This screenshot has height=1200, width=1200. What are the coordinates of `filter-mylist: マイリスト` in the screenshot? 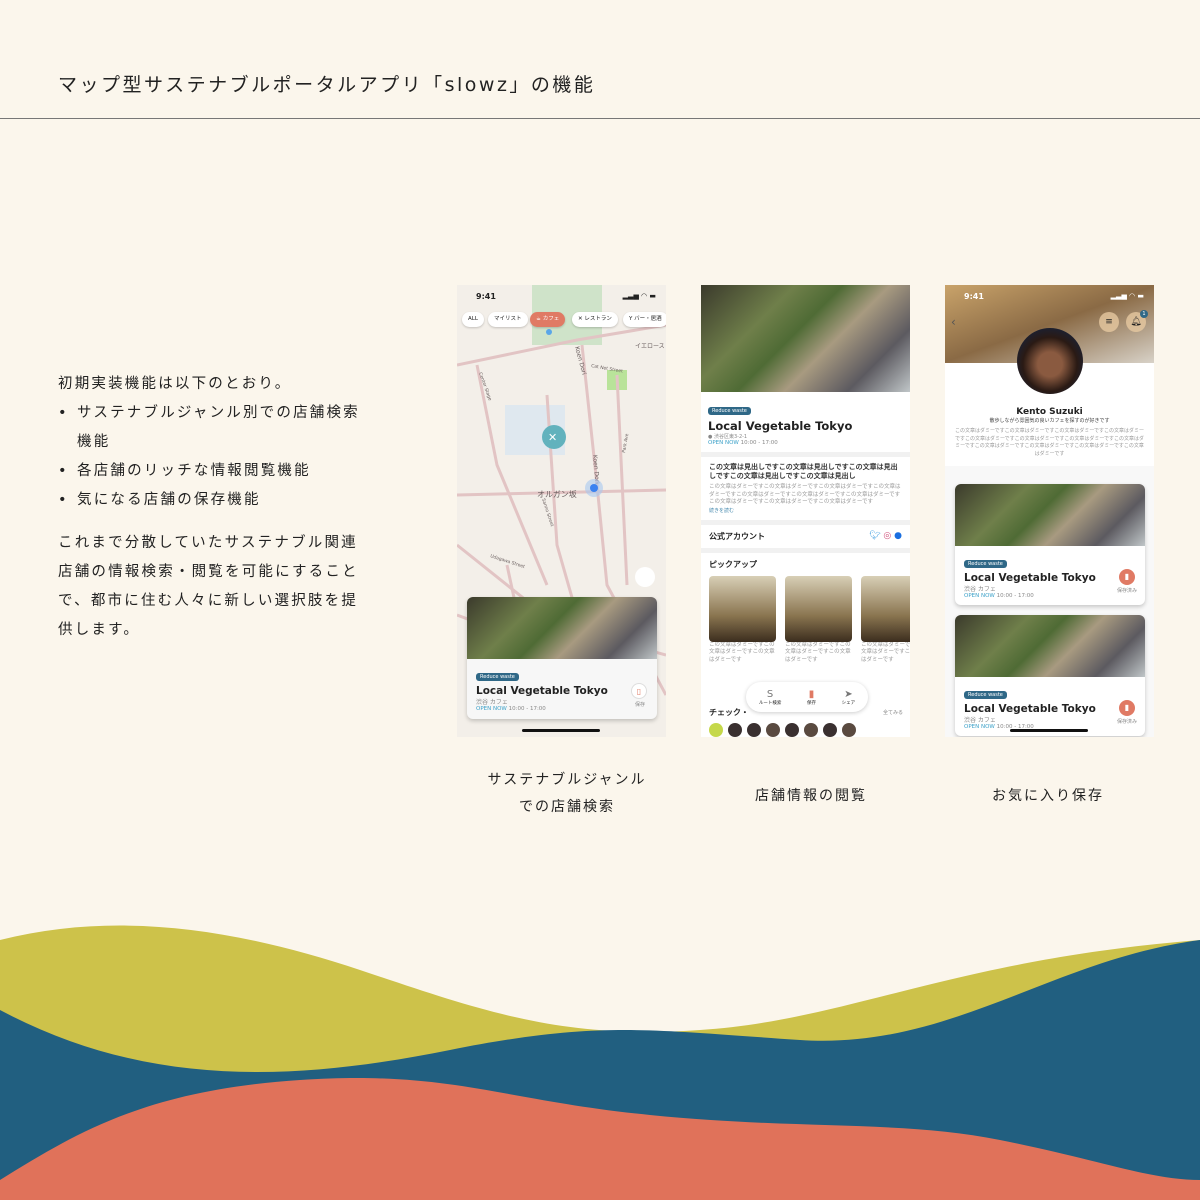 It's located at (508, 319).